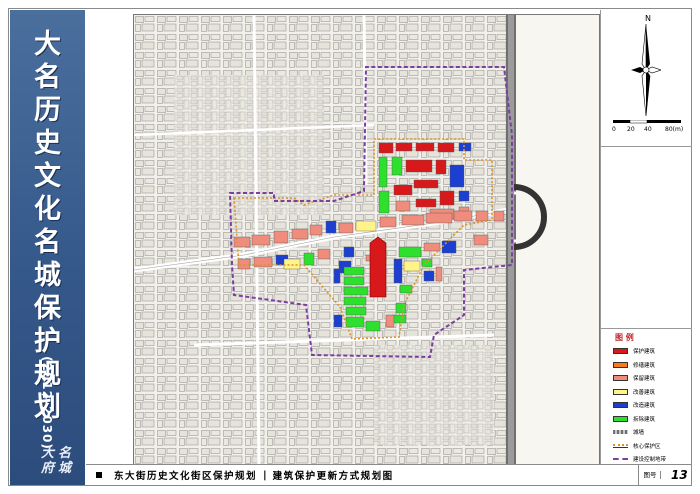 This screenshot has width=700, height=494. I want to click on scale-tick-20: 20, so click(631, 129).